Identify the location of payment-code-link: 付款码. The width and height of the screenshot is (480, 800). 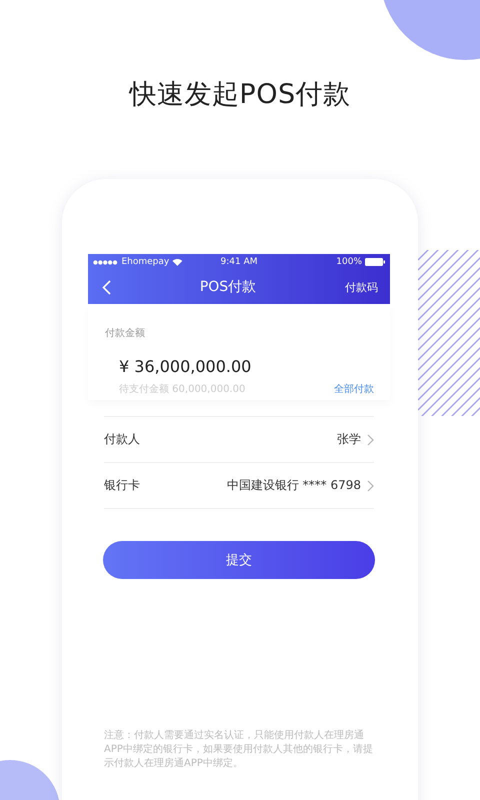
(361, 287).